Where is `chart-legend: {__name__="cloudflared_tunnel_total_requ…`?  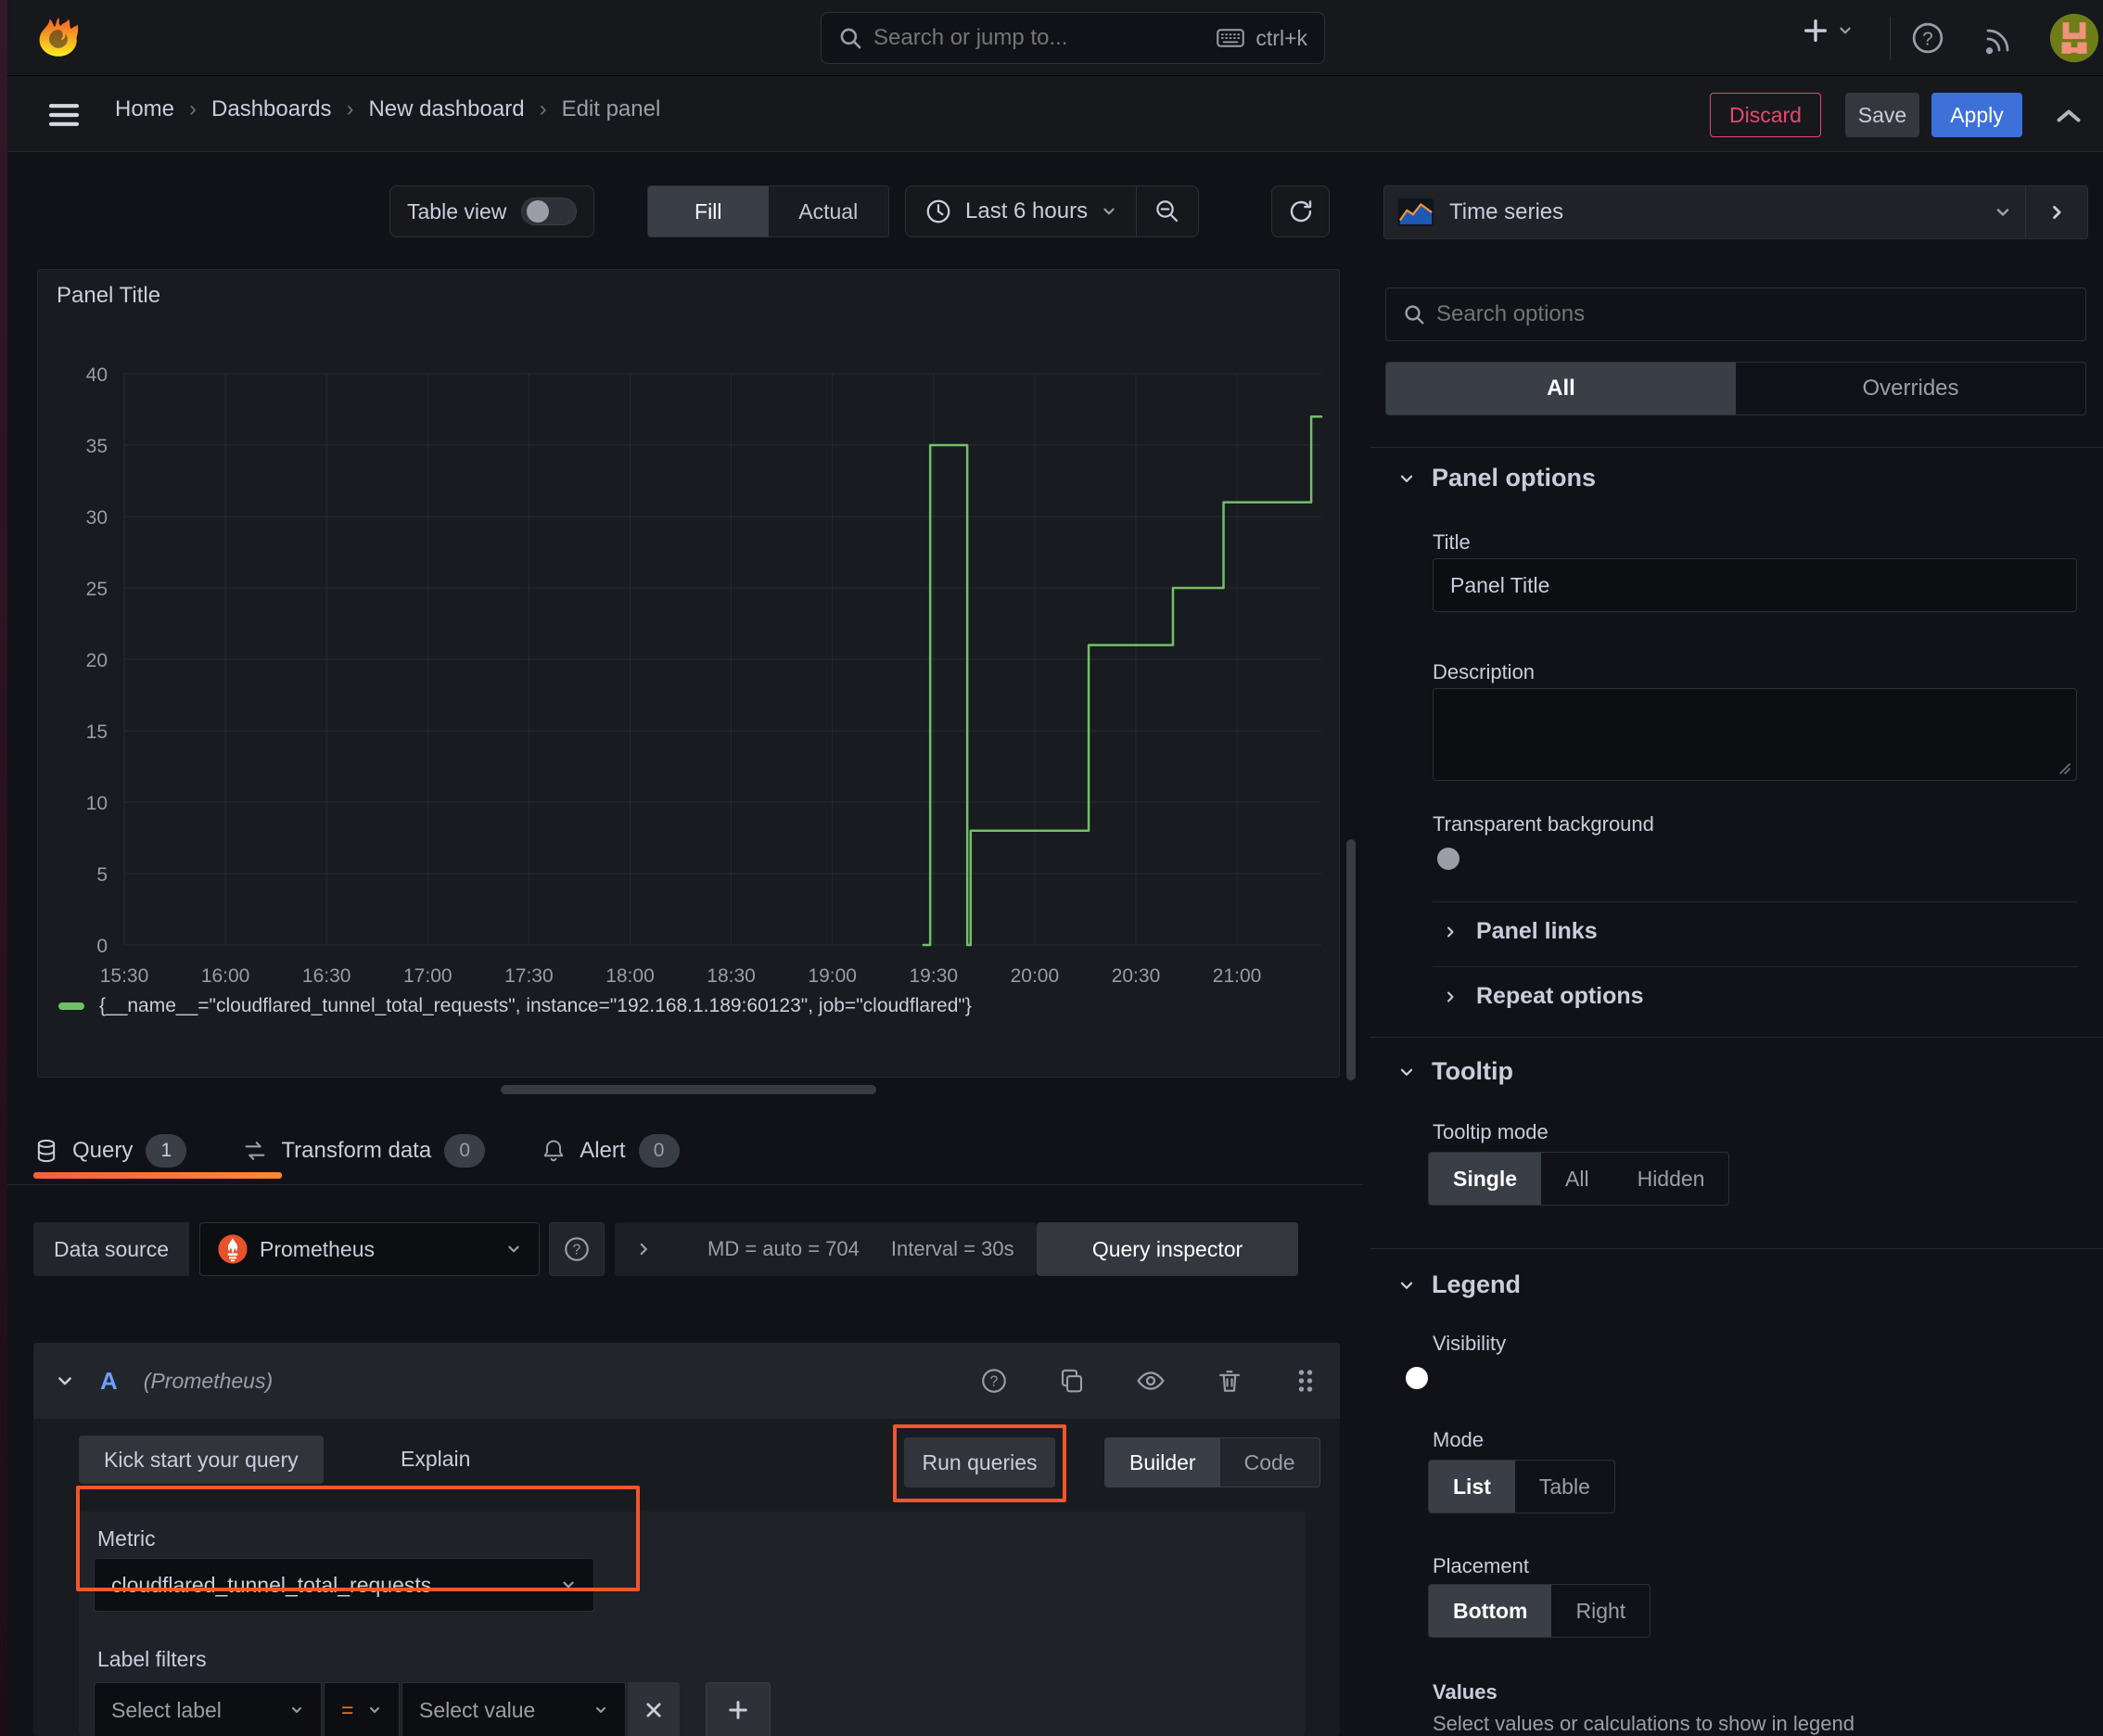
chart-legend: {__name__="cloudflared_tunnel_total_requ… is located at coordinates (515, 1006).